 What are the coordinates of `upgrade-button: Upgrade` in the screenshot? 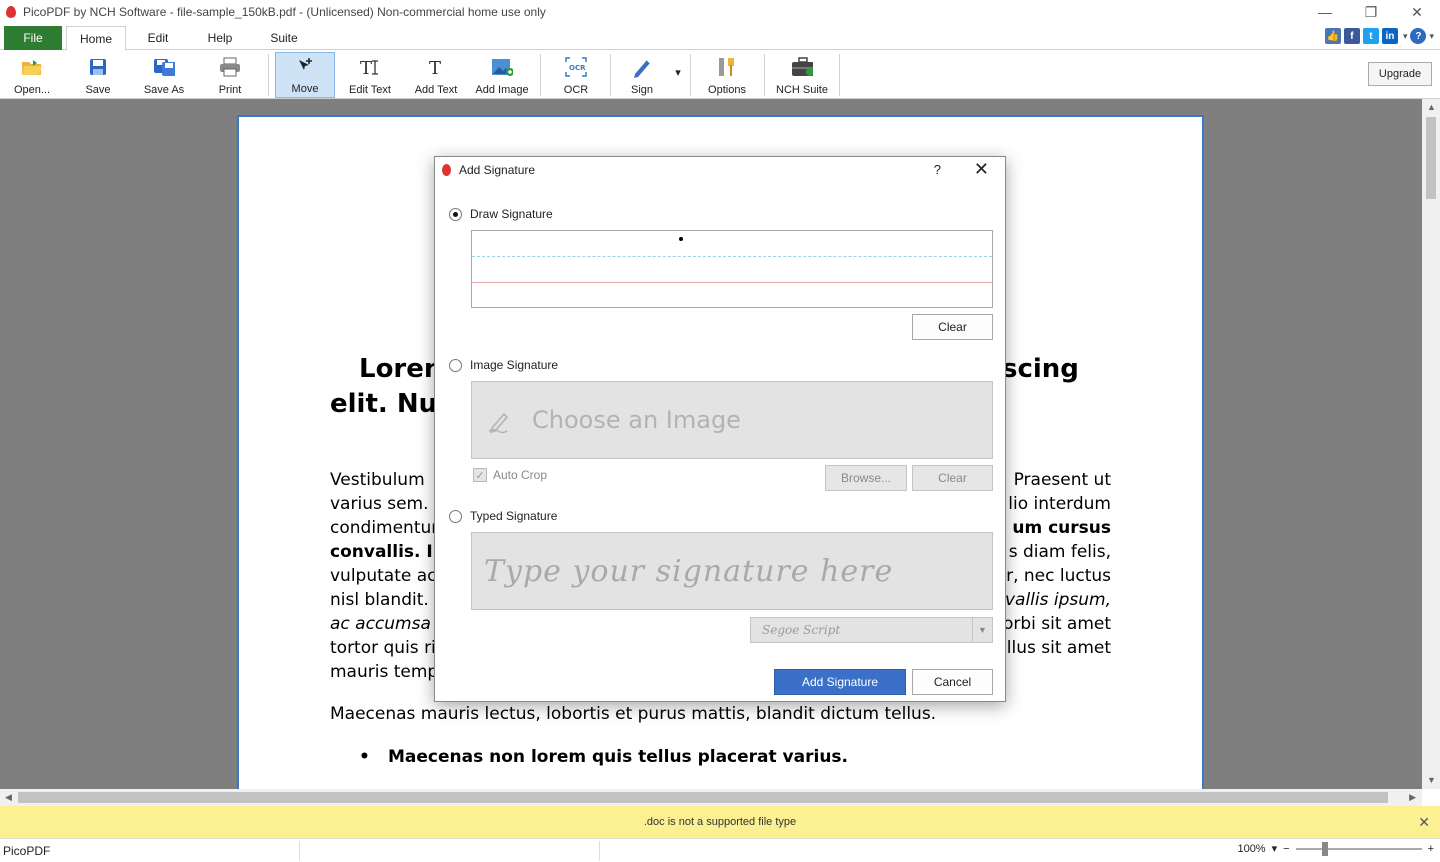 It's located at (1400, 74).